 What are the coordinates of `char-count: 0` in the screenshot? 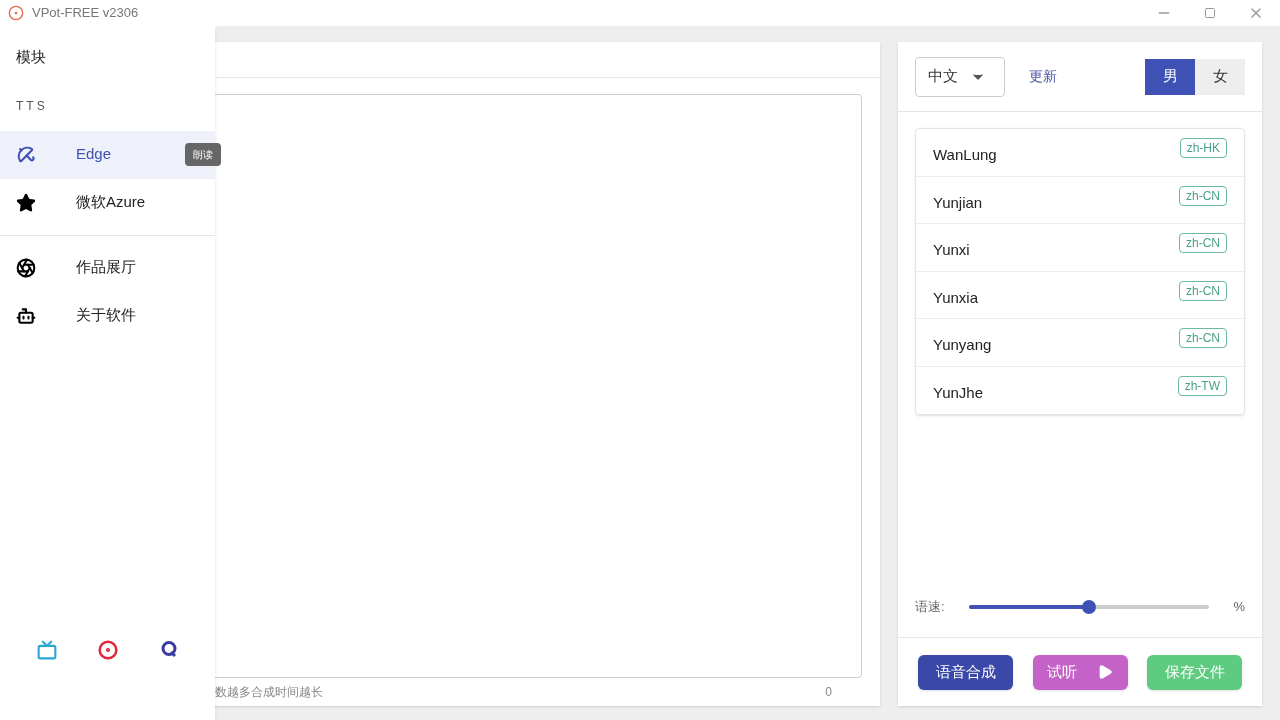 It's located at (828, 692).